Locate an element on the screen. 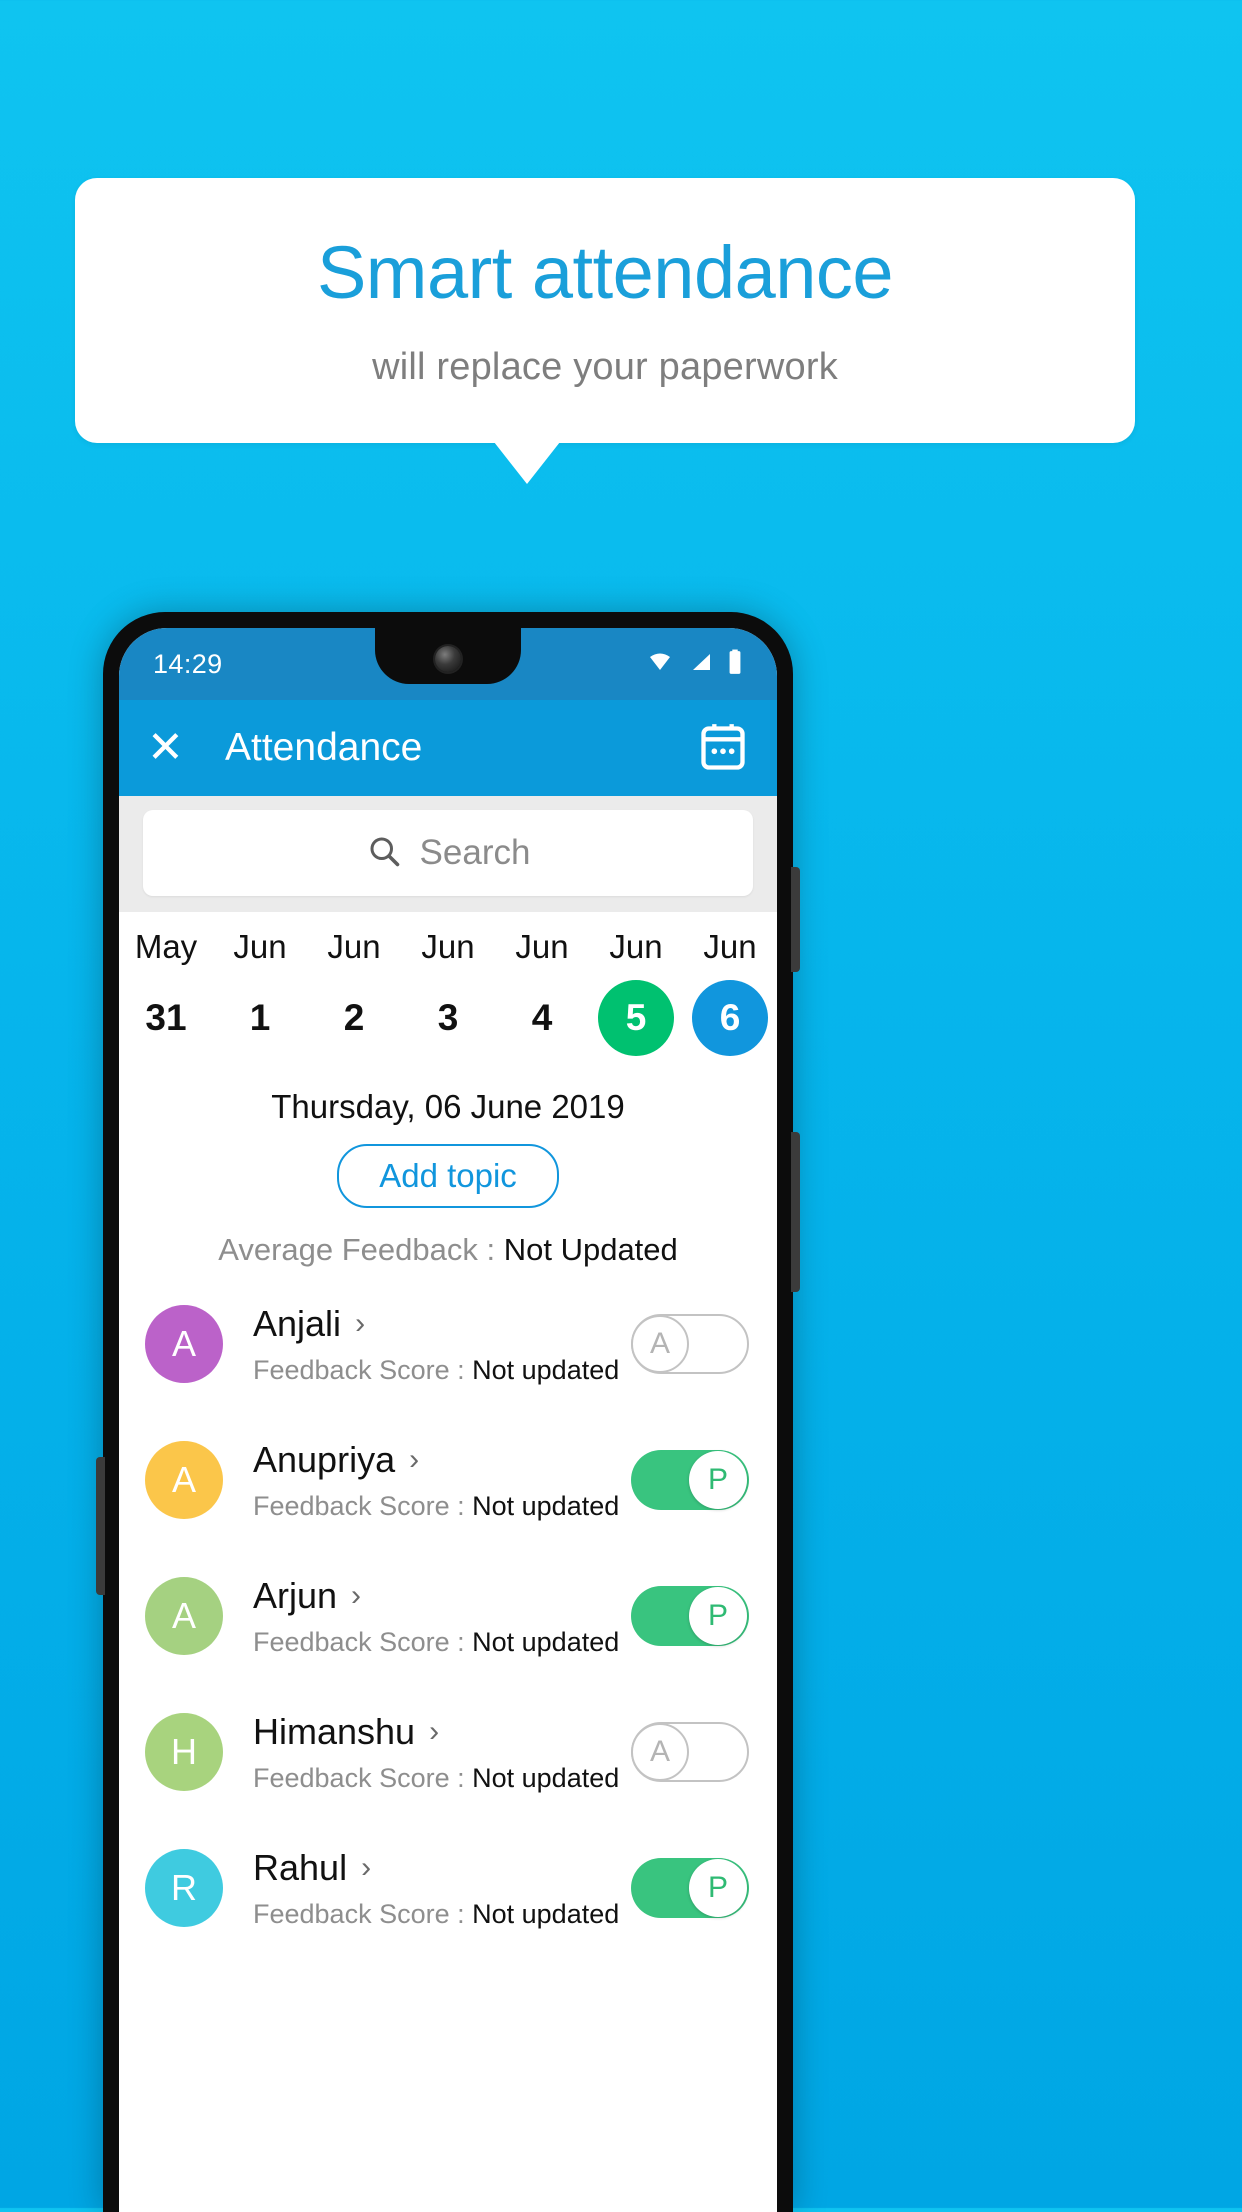 This screenshot has width=1242, height=2212. student-info: Anjali › Feedback Score : Not updated is located at coordinates (427, 1344).